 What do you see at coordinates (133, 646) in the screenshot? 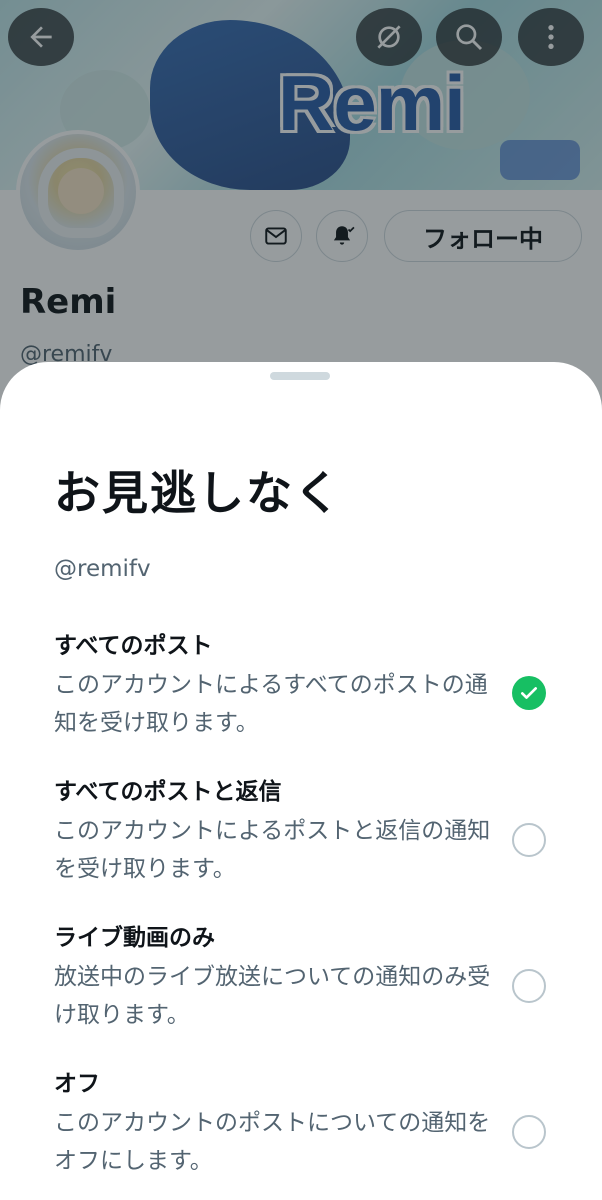
I see `option-title: すべてのポスト` at bounding box center [133, 646].